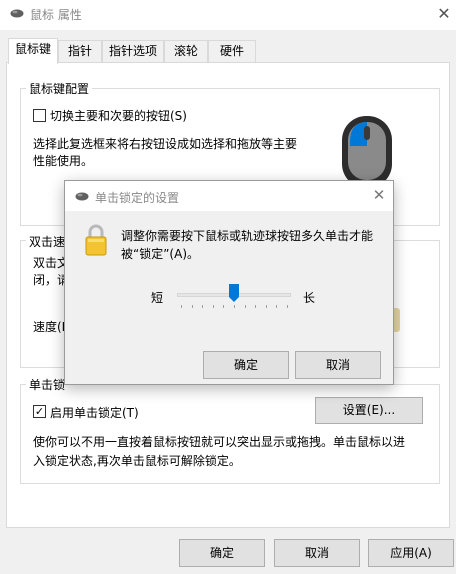  Describe the element at coordinates (157, 298) in the screenshot. I see `slider-min-label: 短` at that location.